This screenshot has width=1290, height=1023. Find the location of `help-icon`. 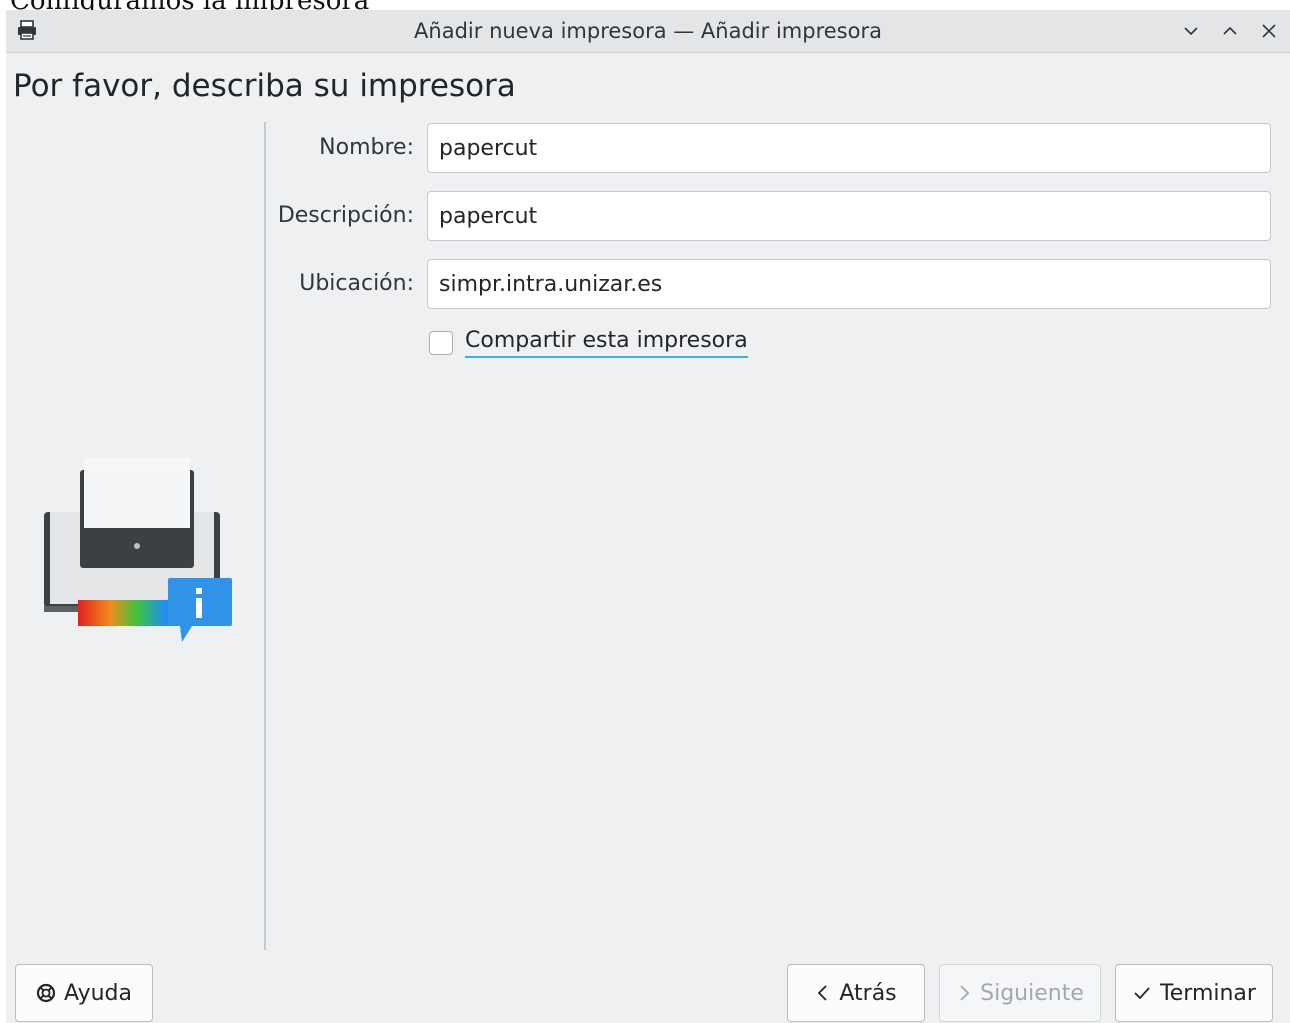

help-icon is located at coordinates (46, 993).